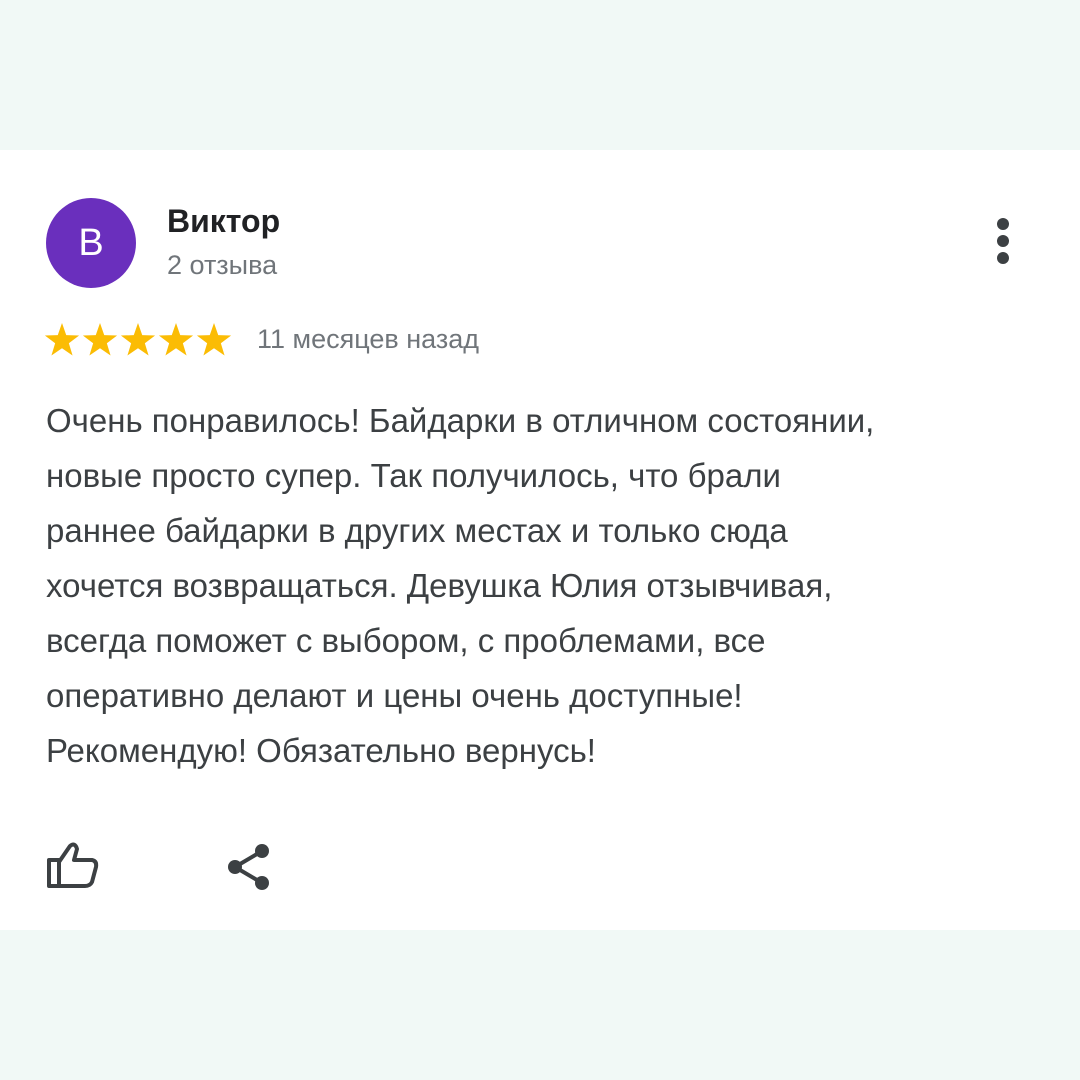  What do you see at coordinates (223, 221) in the screenshot?
I see `author-name: Виктор` at bounding box center [223, 221].